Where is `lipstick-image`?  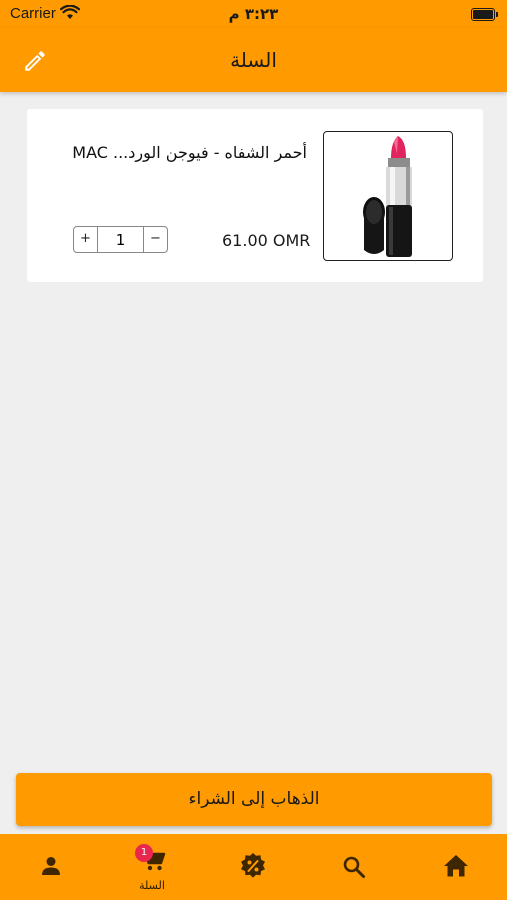
lipstick-image is located at coordinates (387, 196).